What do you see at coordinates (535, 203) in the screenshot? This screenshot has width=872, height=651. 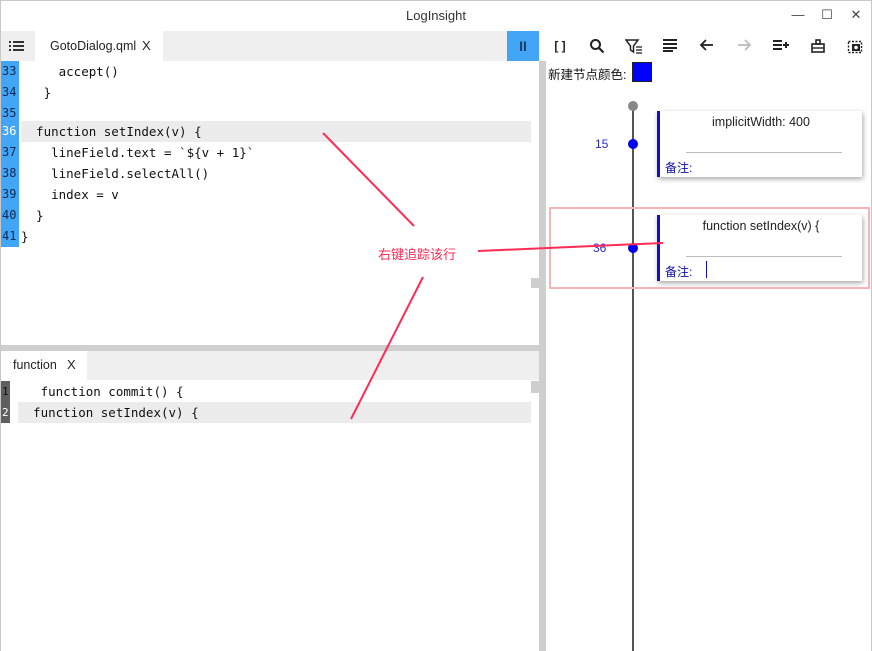 I see `editor-scrollbar` at bounding box center [535, 203].